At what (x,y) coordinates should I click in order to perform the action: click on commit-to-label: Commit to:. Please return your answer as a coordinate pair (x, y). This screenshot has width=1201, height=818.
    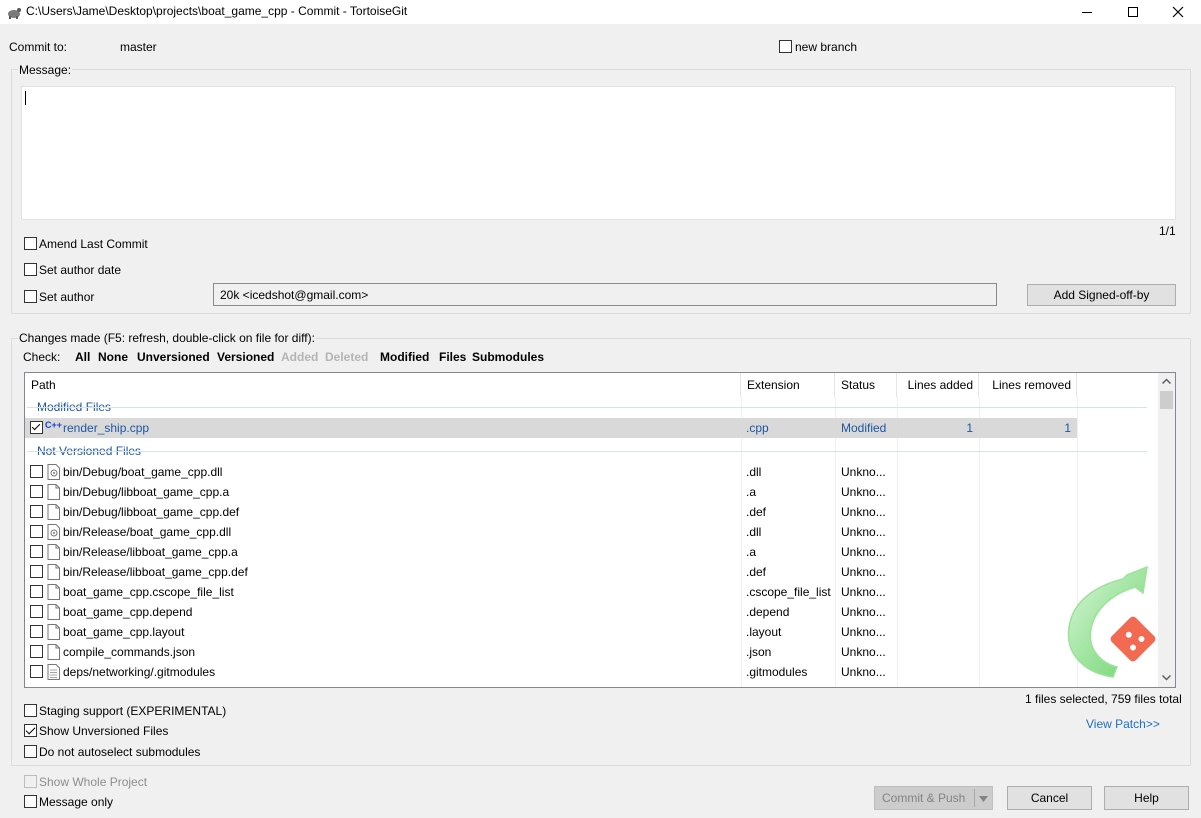
    Looking at the image, I should click on (38, 47).